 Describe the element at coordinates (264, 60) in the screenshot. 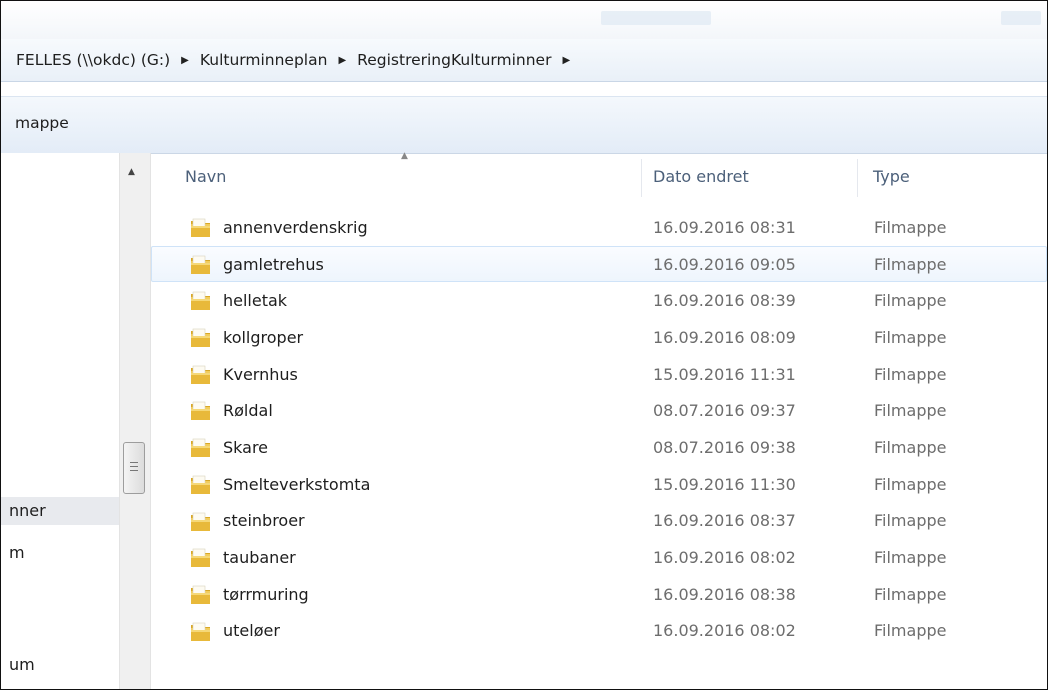

I see `breadcrumb-item-kulturminneplan: Kulturminneplan` at that location.